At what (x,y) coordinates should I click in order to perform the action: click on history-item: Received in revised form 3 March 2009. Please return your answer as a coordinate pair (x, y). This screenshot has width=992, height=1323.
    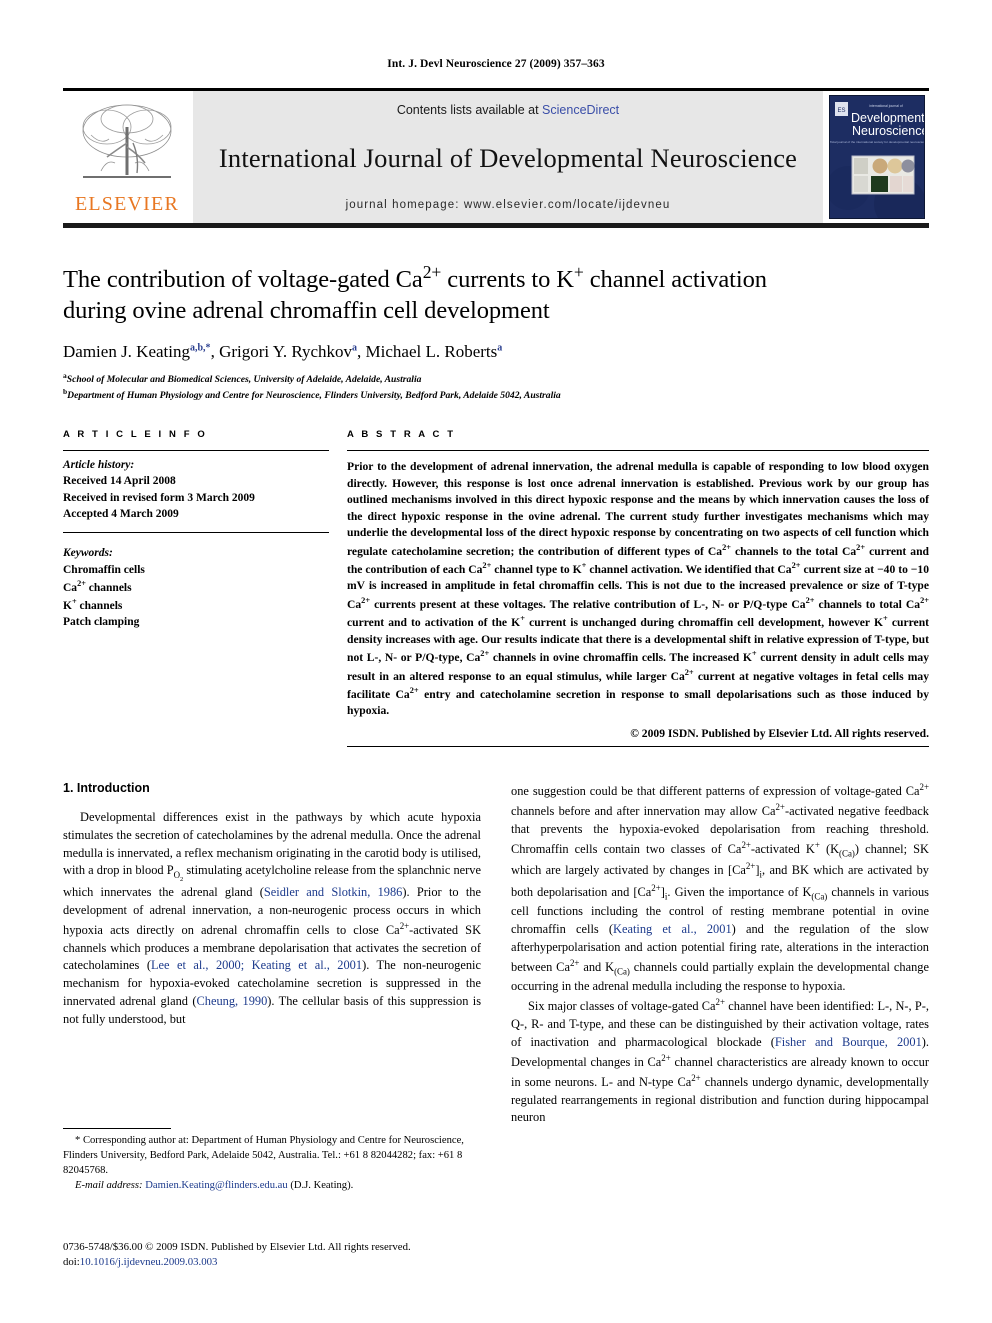
    Looking at the image, I should click on (159, 497).